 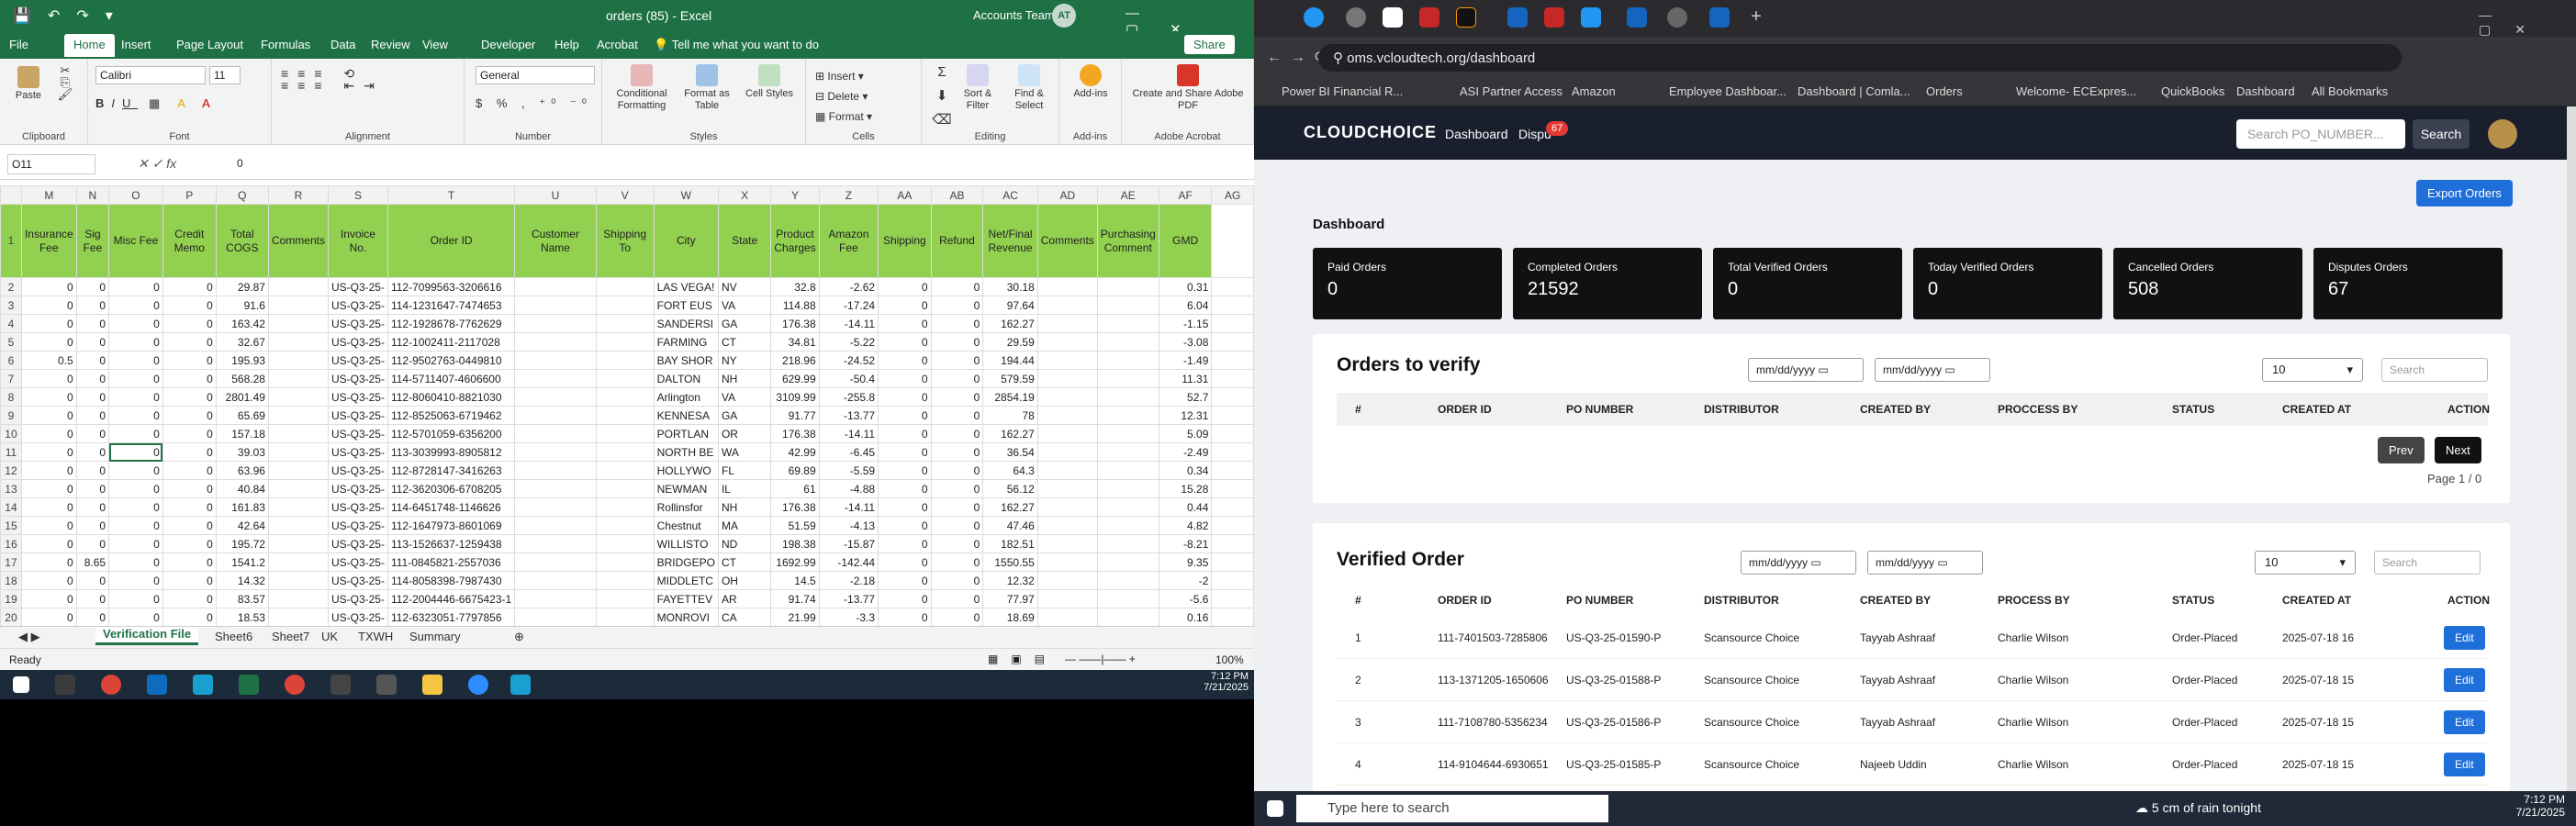 I want to click on edit-button: Edit, so click(x=2464, y=765).